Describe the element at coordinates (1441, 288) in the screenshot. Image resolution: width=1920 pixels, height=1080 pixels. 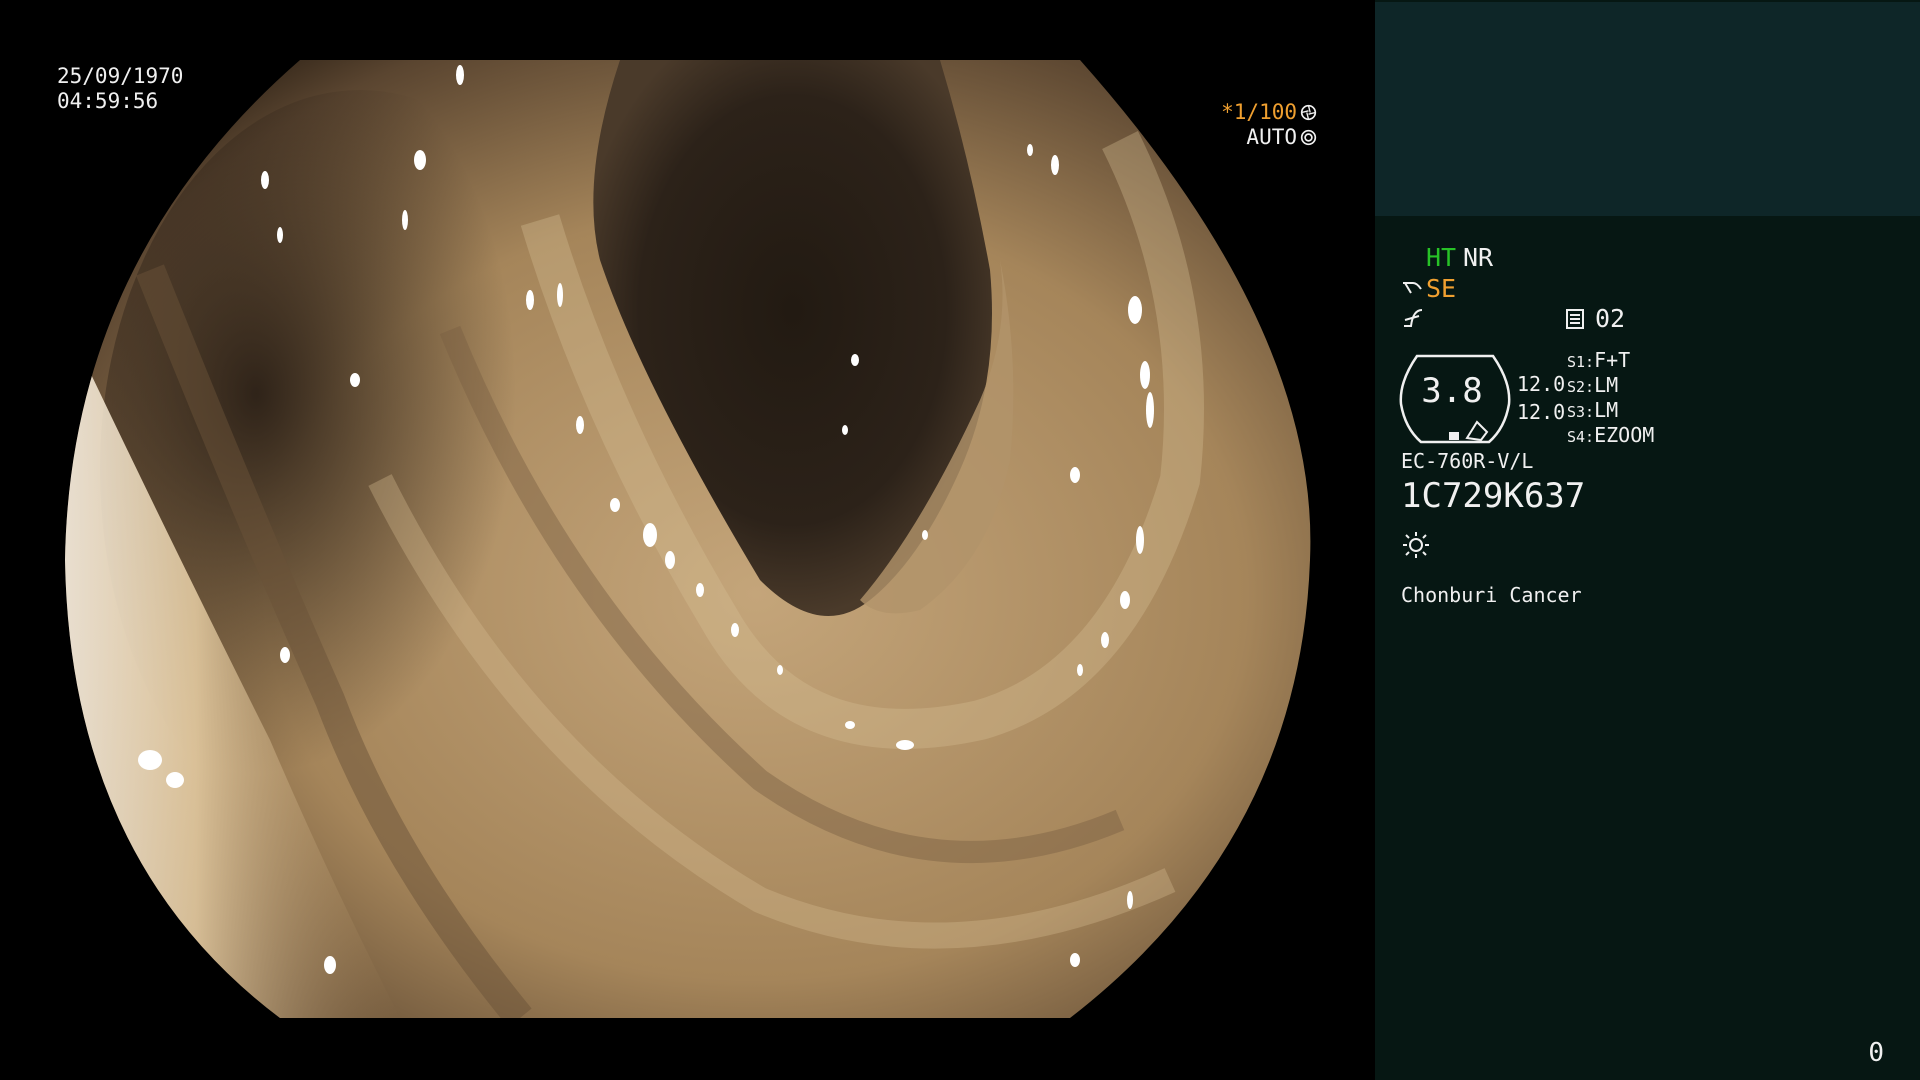
I see `se-indicator: SE` at that location.